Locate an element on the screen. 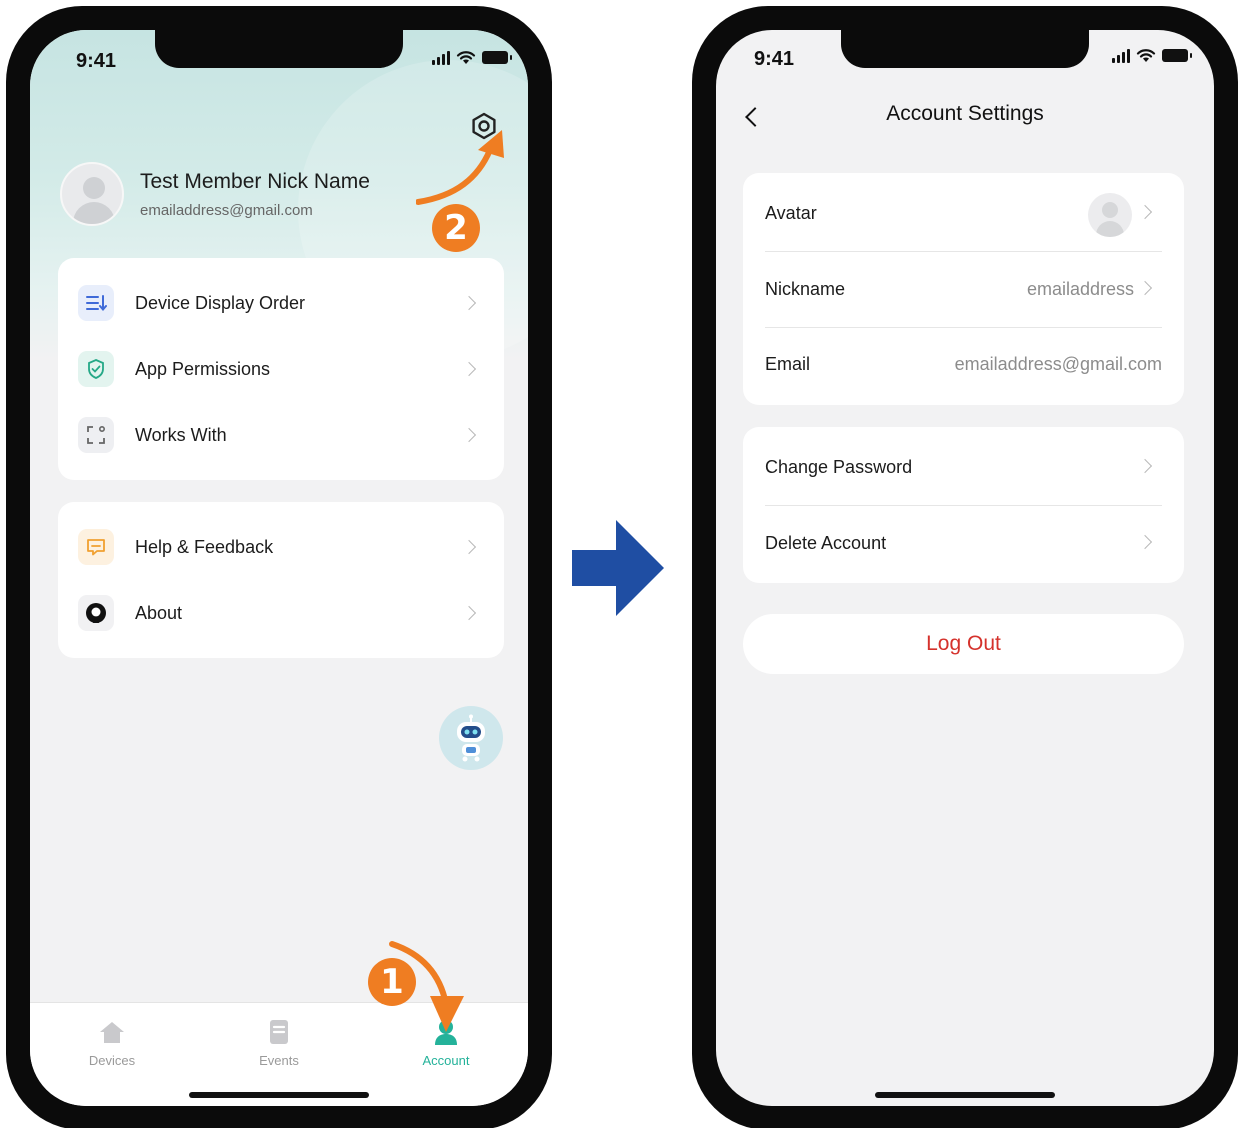 This screenshot has height=1128, width=1238. sort-list-icon is located at coordinates (96, 303).